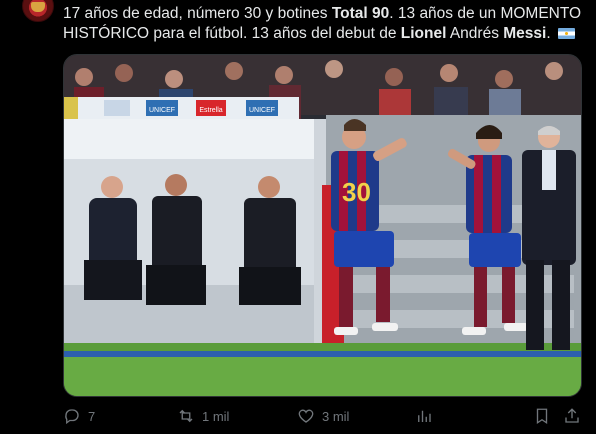 The width and height of the screenshot is (596, 434). What do you see at coordinates (524, 33) in the screenshot?
I see `tweet-text-bold: Messi` at bounding box center [524, 33].